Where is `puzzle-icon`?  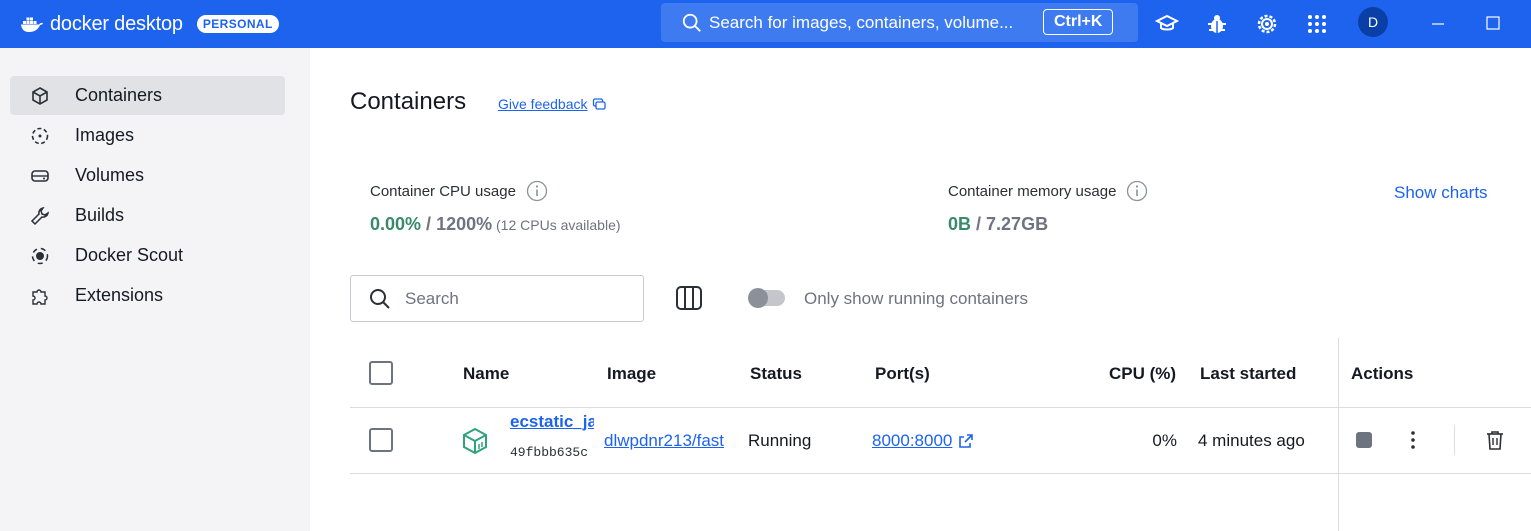 puzzle-icon is located at coordinates (40, 297).